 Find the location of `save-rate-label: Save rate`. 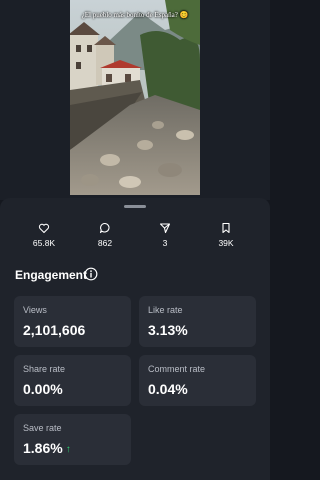

save-rate-label: Save rate is located at coordinates (42, 428).